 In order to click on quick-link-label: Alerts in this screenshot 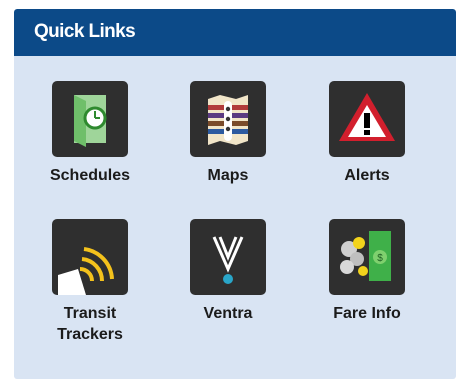, I will do `click(367, 175)`.